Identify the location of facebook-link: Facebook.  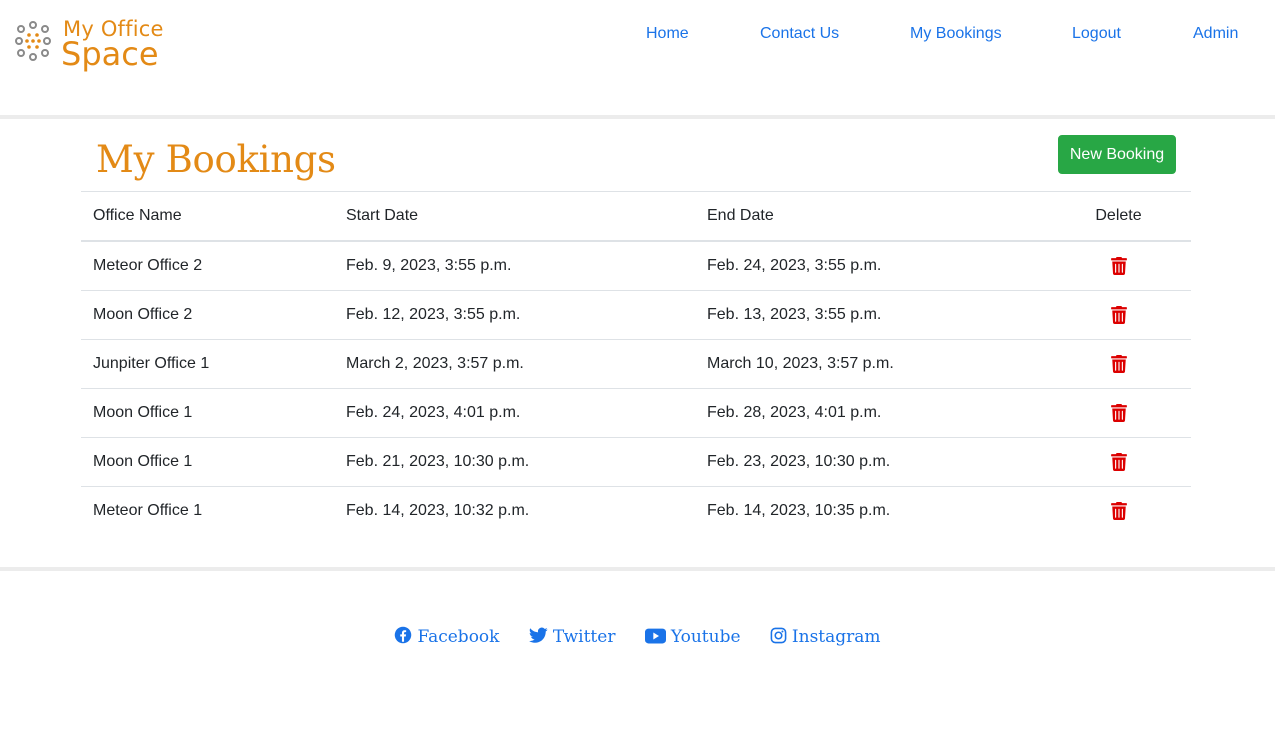
(446, 636).